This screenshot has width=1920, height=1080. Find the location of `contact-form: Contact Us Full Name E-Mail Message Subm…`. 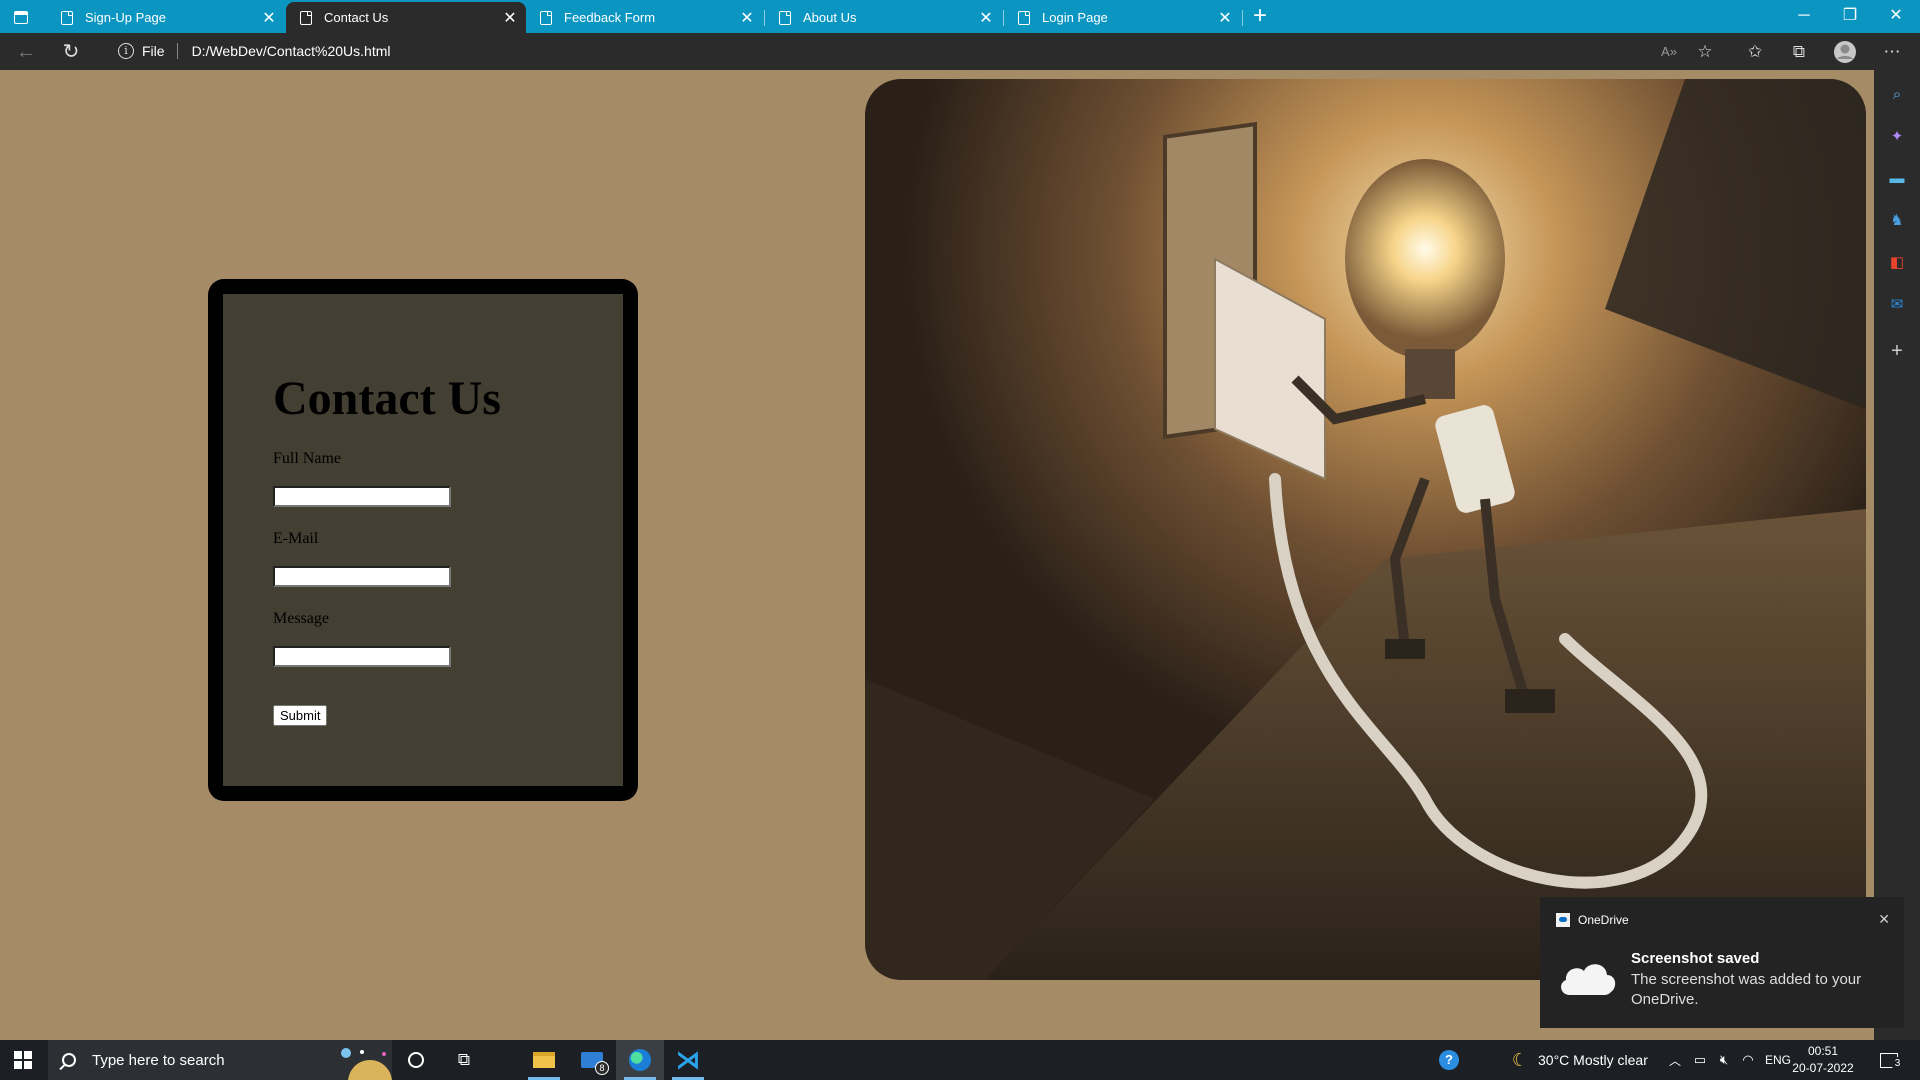

contact-form: Contact Us Full Name E-Mail Message Subm… is located at coordinates (423, 540).